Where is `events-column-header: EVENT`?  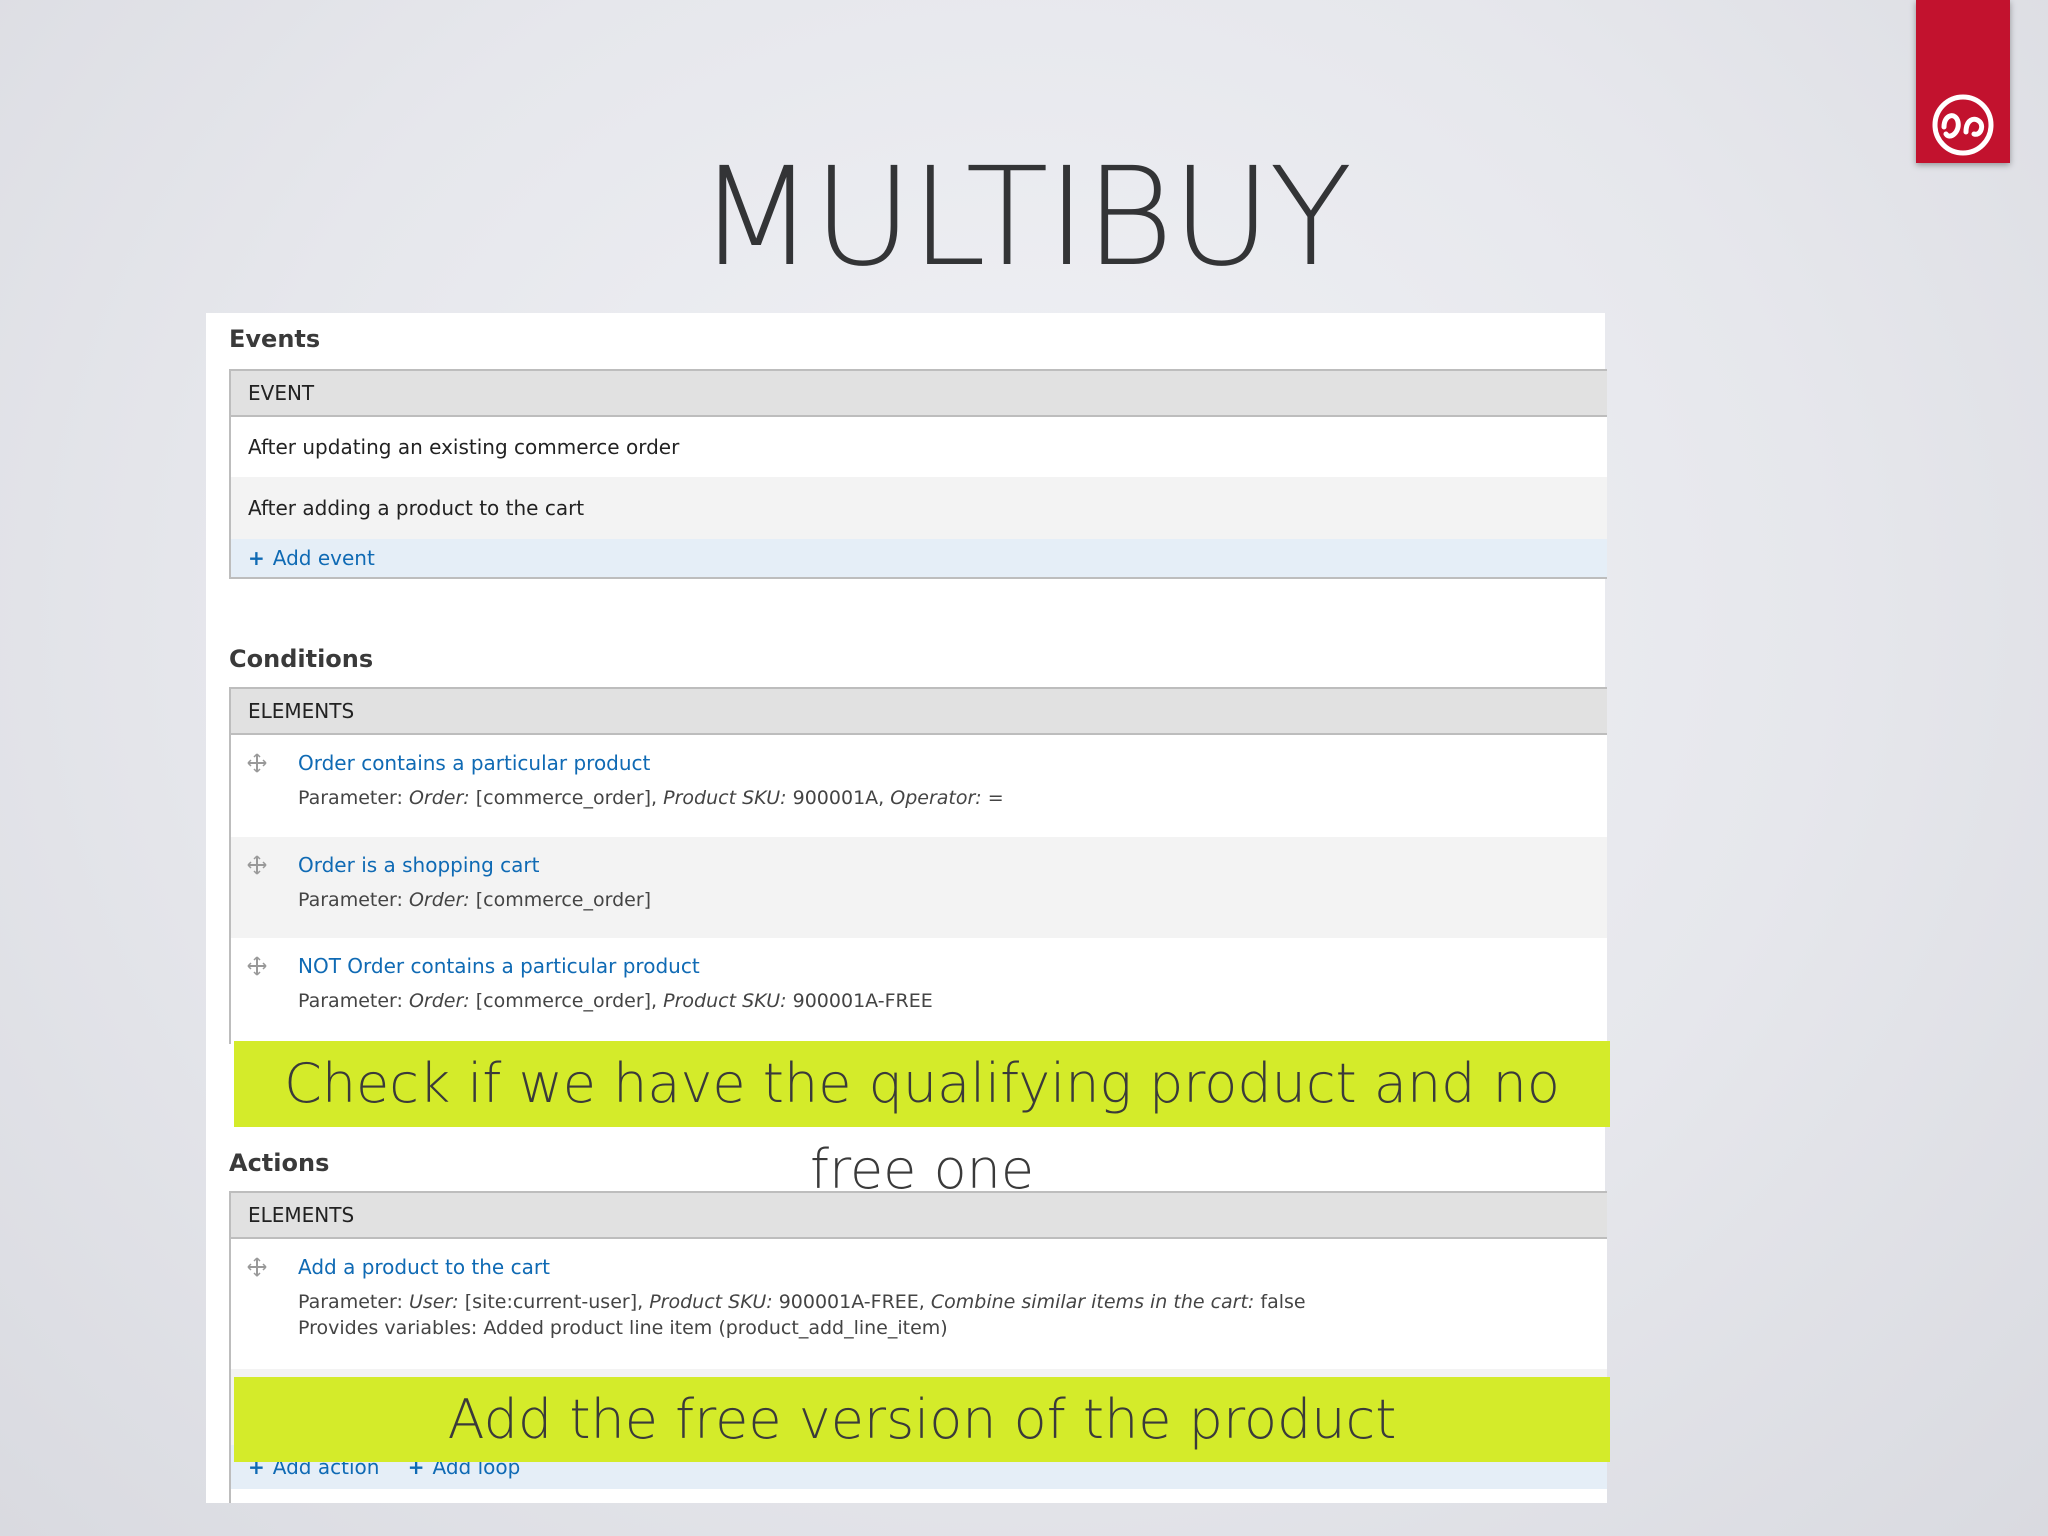
events-column-header: EVENT is located at coordinates (919, 394).